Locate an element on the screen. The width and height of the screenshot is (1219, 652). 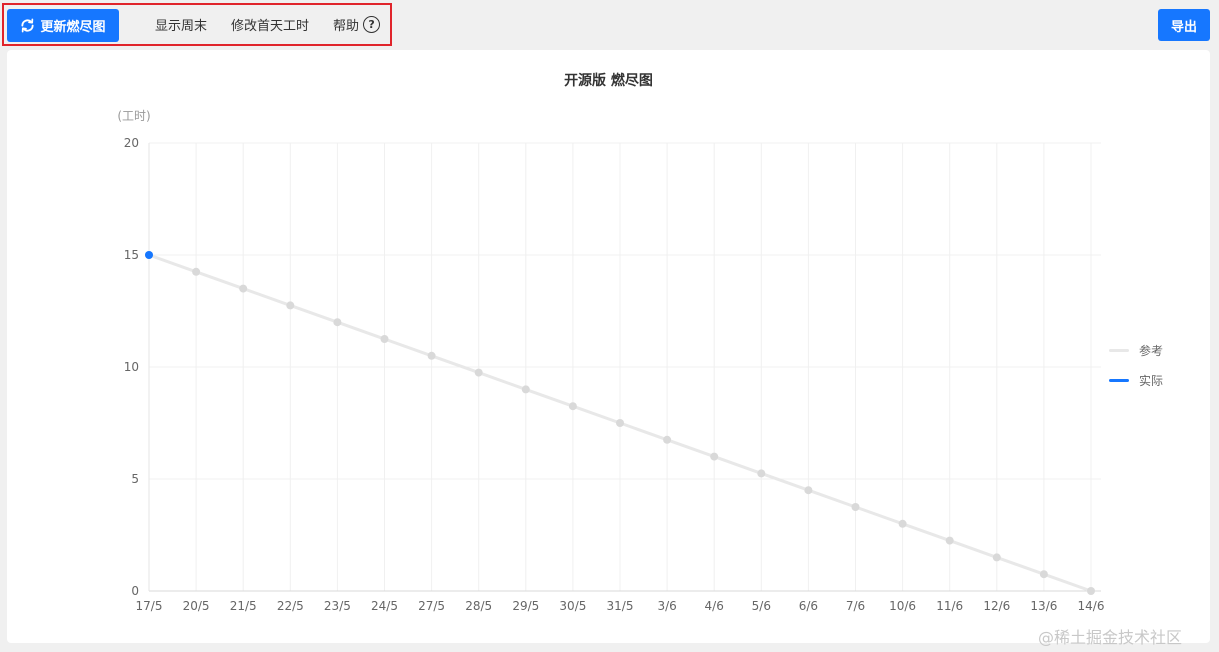
x-tick-label: 4/6 is located at coordinates (714, 606).